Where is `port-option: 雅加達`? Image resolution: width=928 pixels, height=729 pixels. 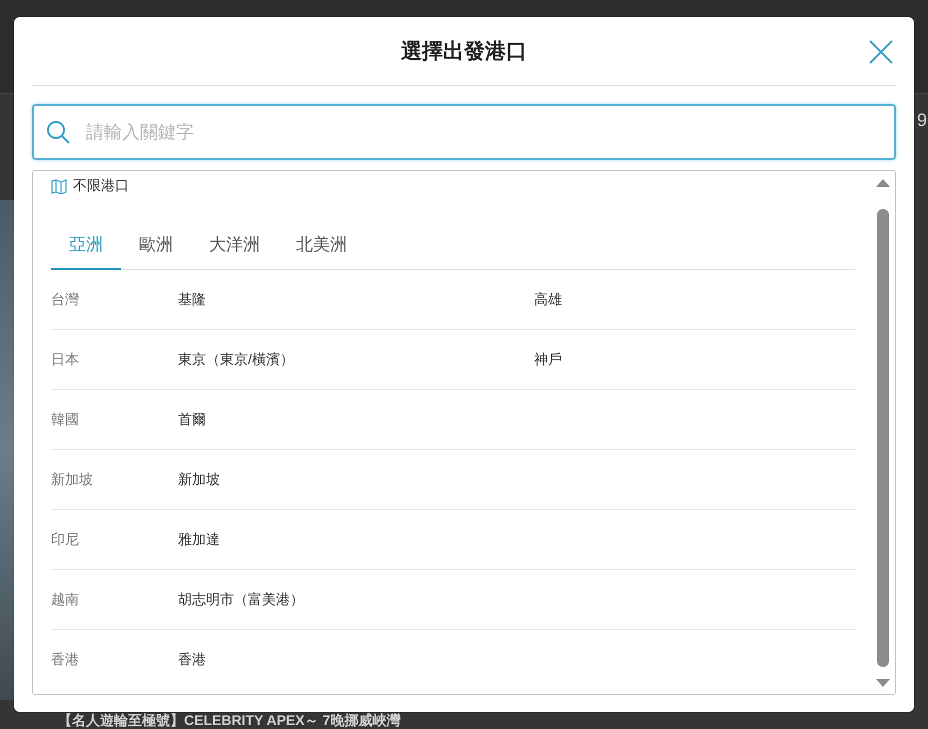
port-option: 雅加達 is located at coordinates (199, 539).